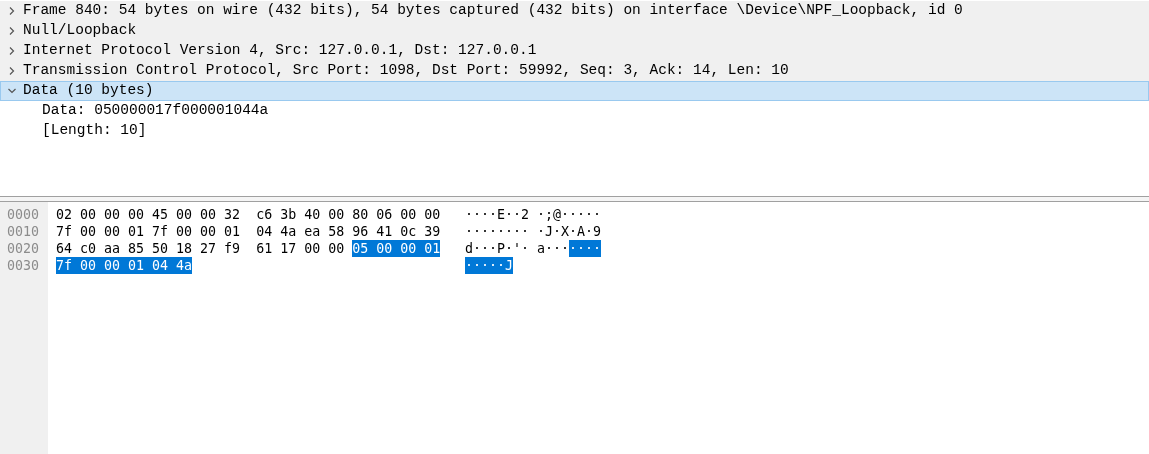 The image size is (1149, 454). Describe the element at coordinates (88, 91) in the screenshot. I see `tree-label: Data (10 bytes)` at that location.